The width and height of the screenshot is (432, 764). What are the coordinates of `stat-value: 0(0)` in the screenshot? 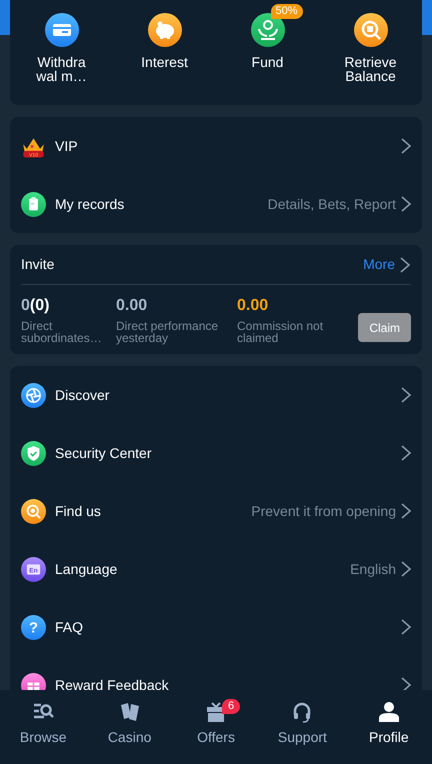 It's located at (35, 306).